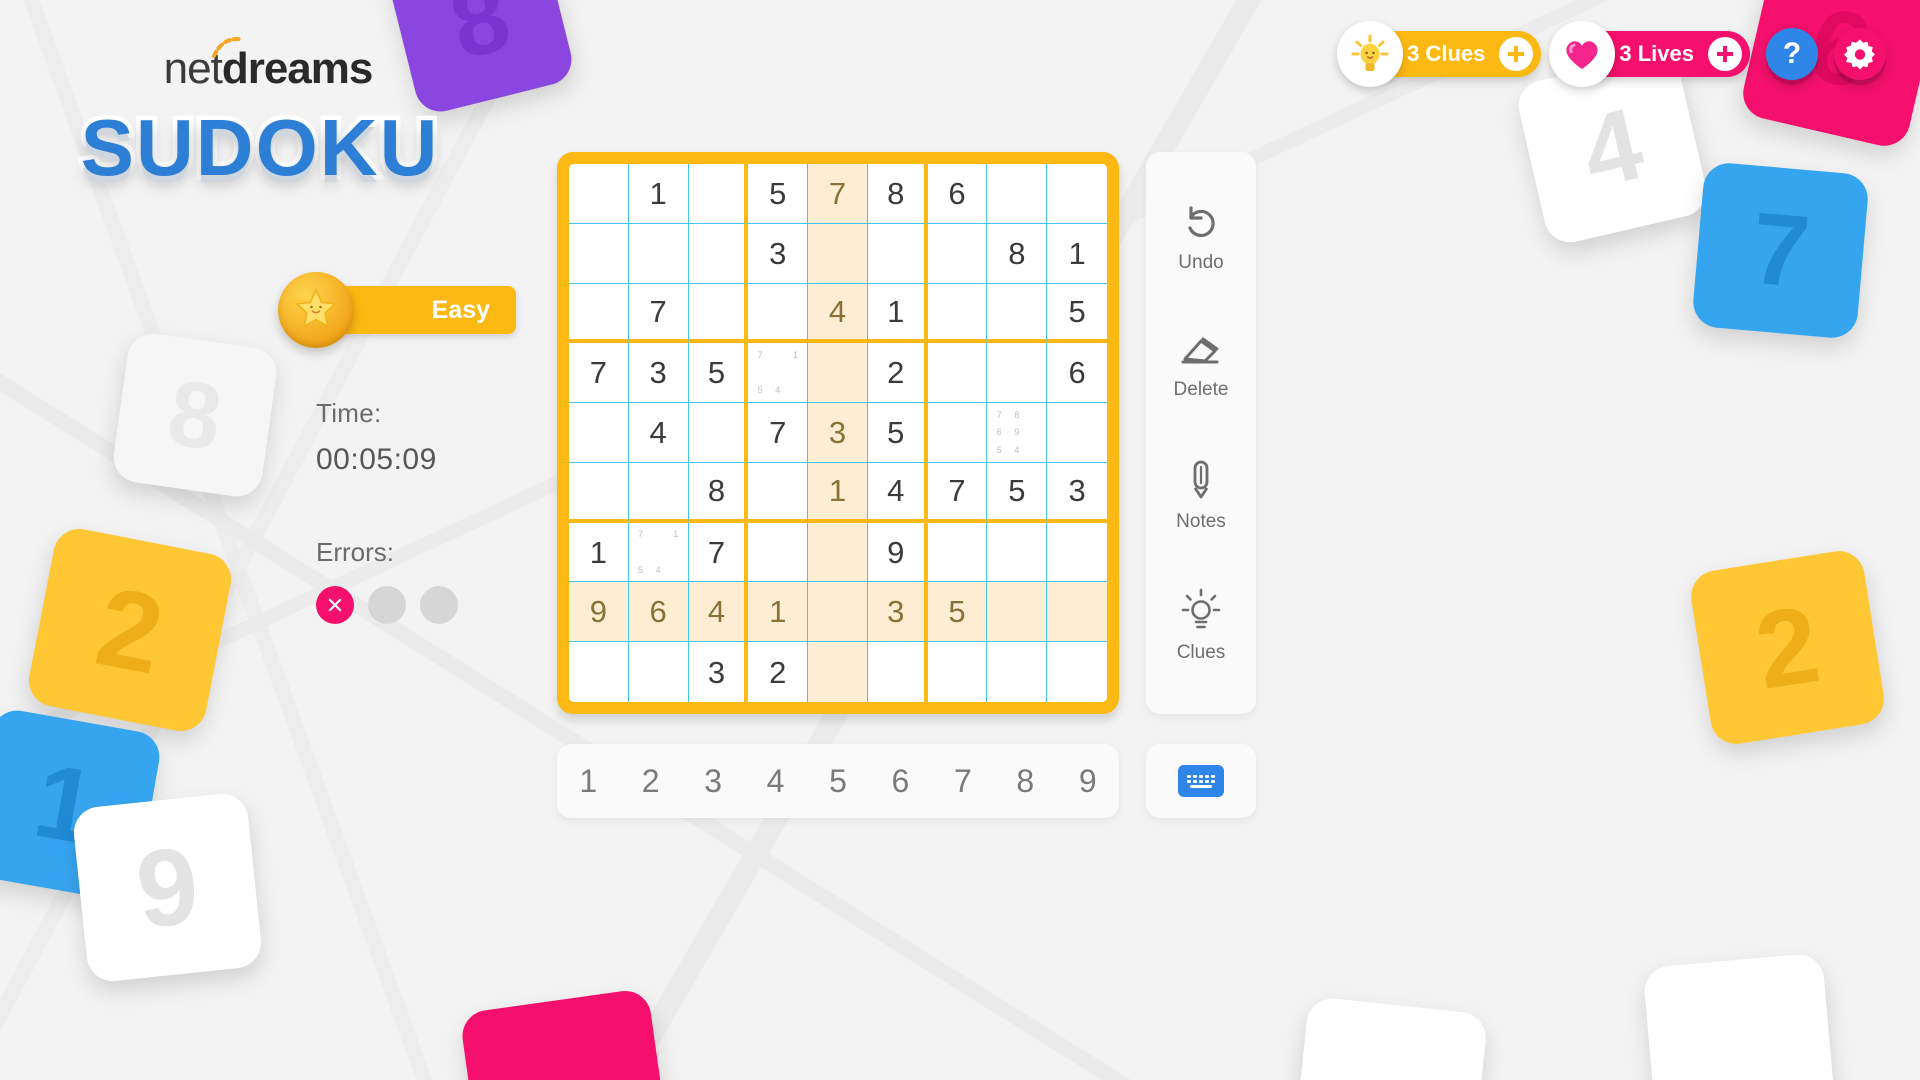 Image resolution: width=1920 pixels, height=1080 pixels. I want to click on sudoku-cell-r8c8, so click(1017, 612).